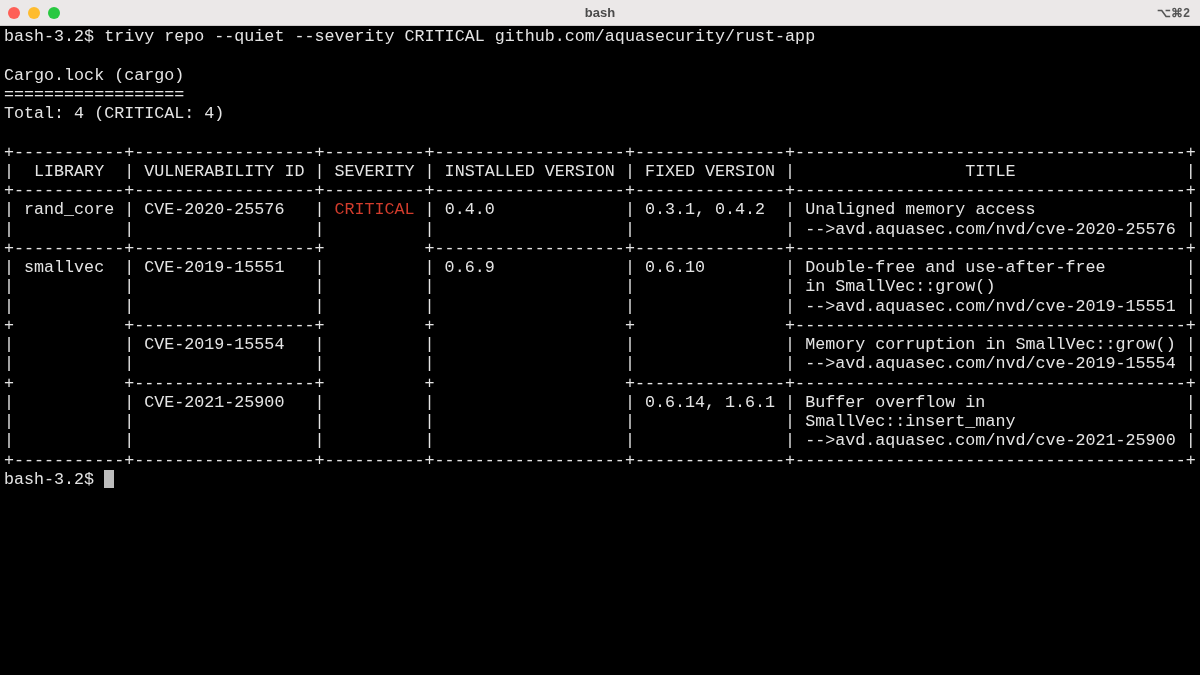 This screenshot has height=675, width=1200. I want to click on table-line: | LIBRARY | VULNERABILITY ID | SEVERITY | INSTALLED VERSION | FIXED VERSION | TITLE |, so click(600, 171).